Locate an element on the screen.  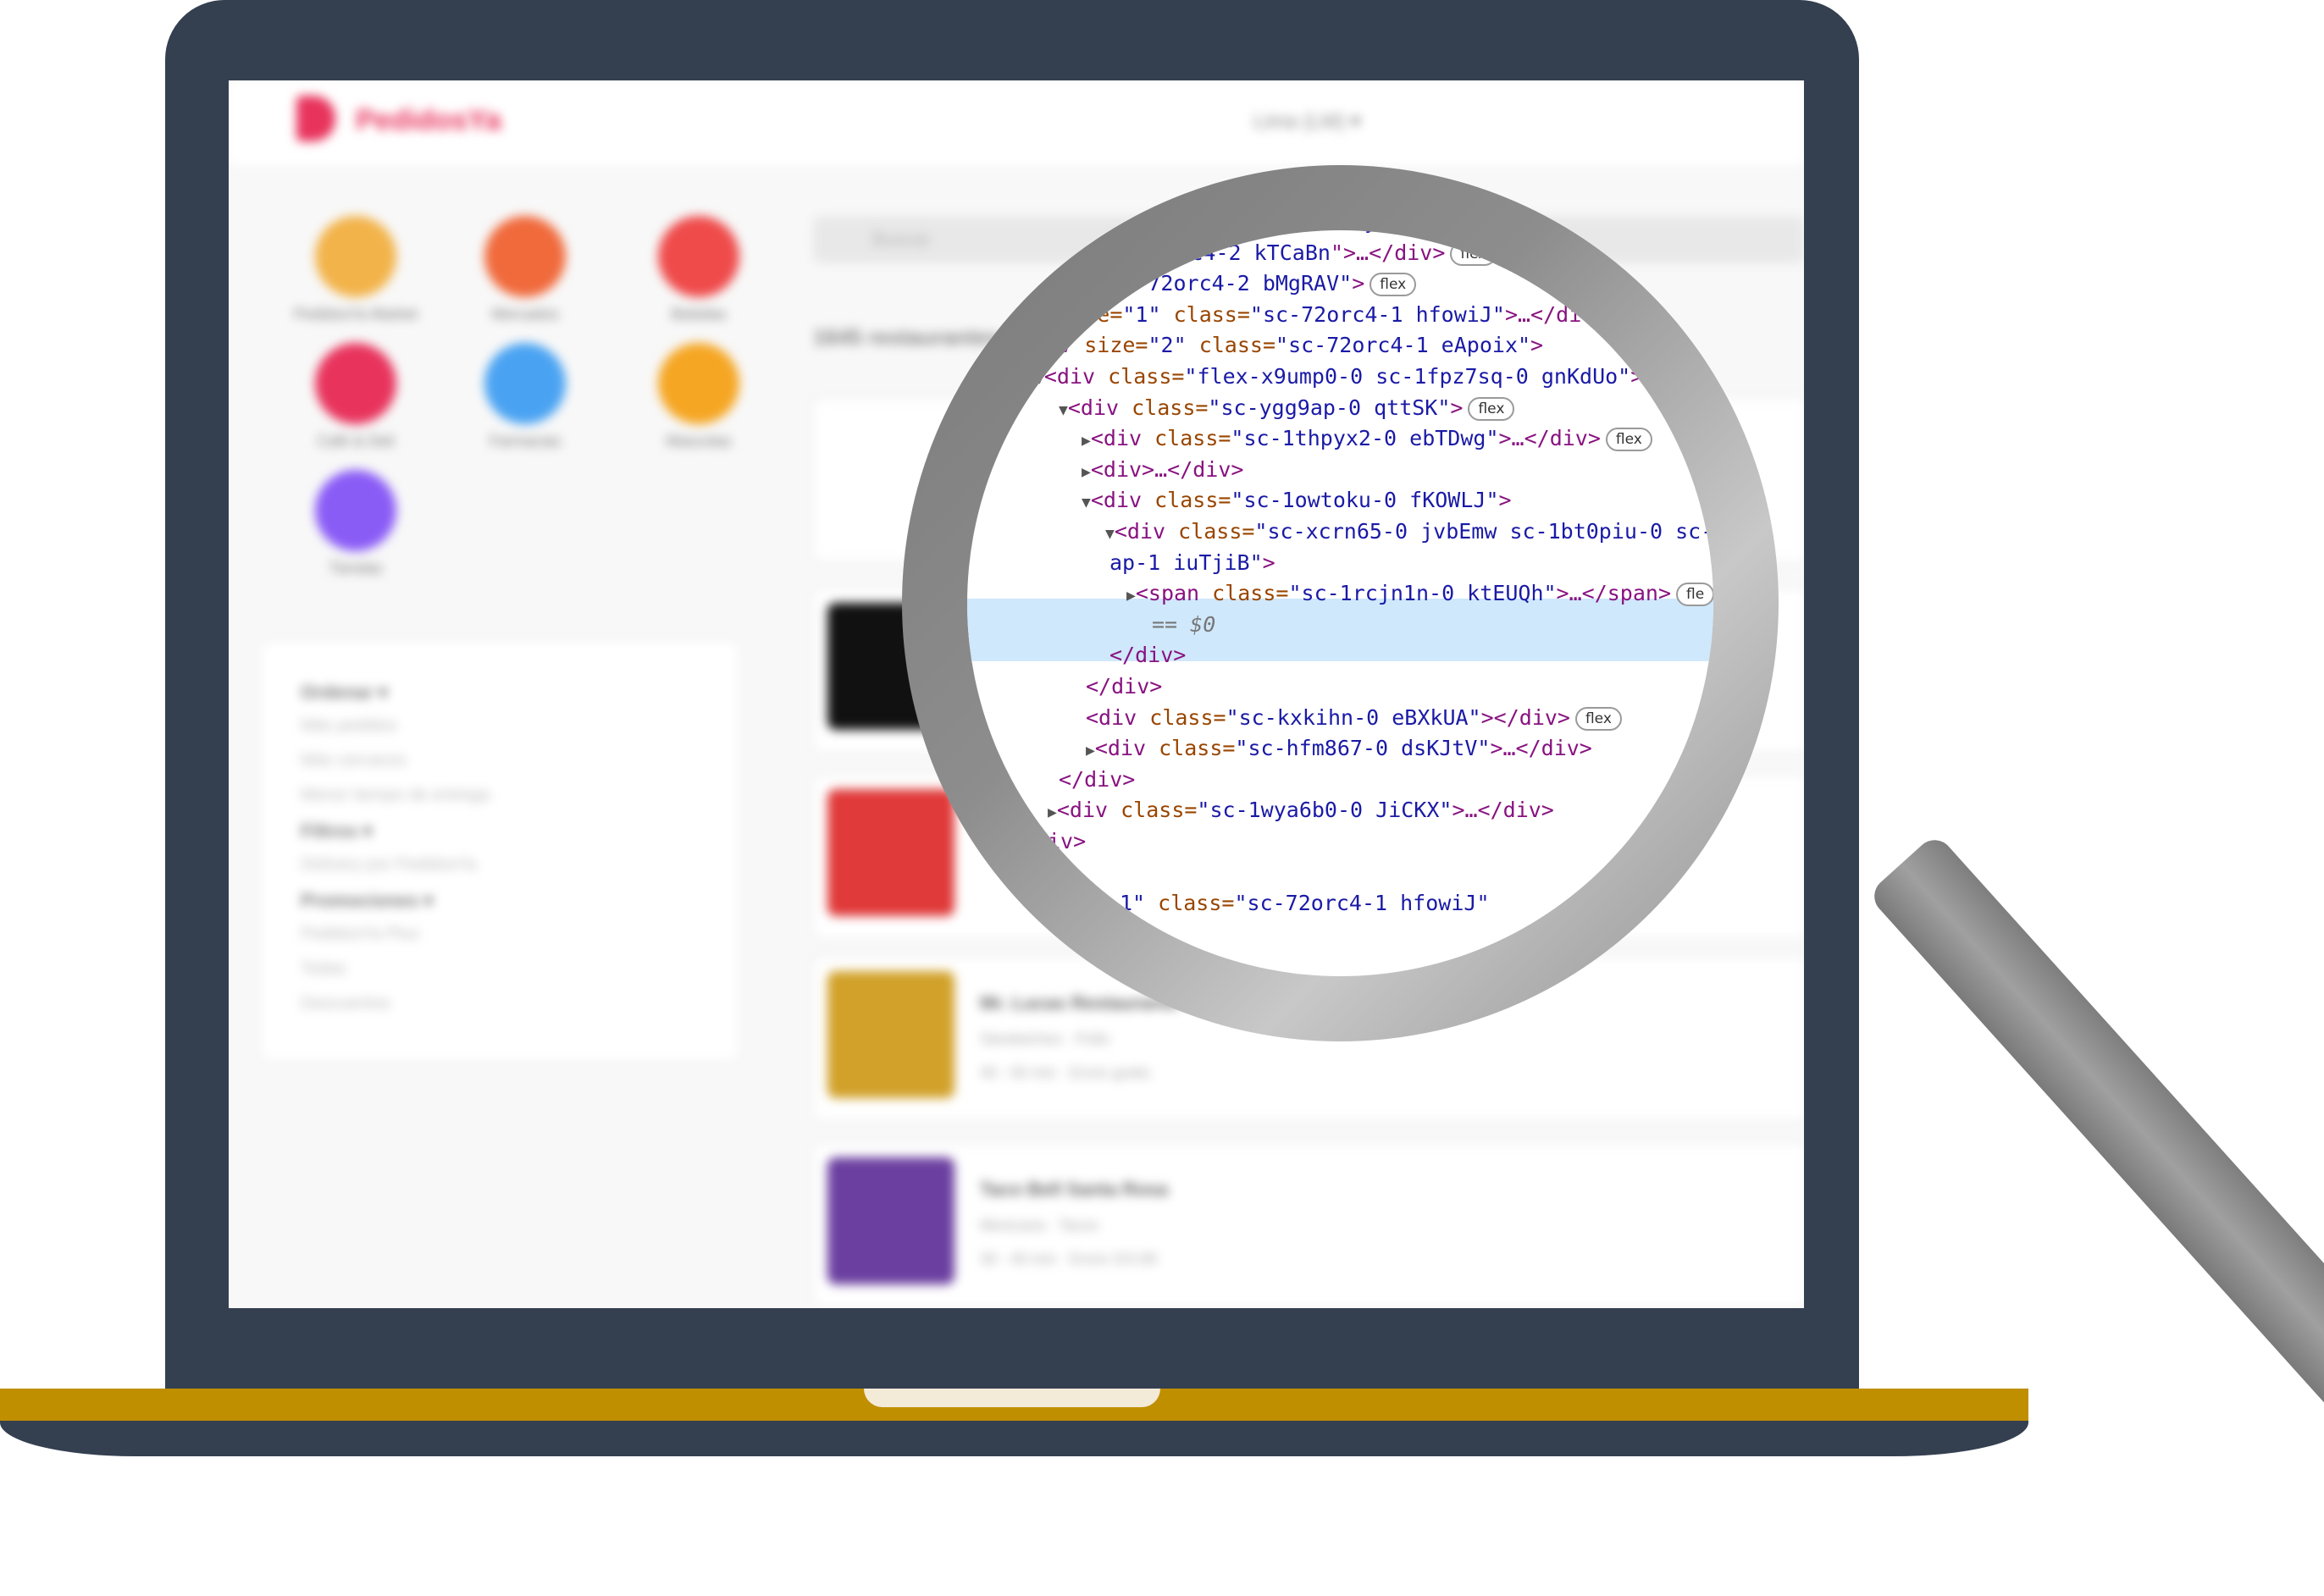
code-token: <span is located at coordinates (1174, 593).